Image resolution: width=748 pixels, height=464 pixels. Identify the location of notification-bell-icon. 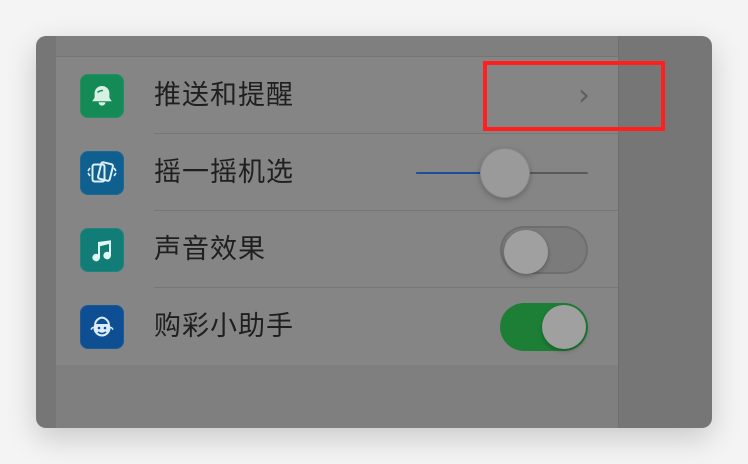
(102, 96).